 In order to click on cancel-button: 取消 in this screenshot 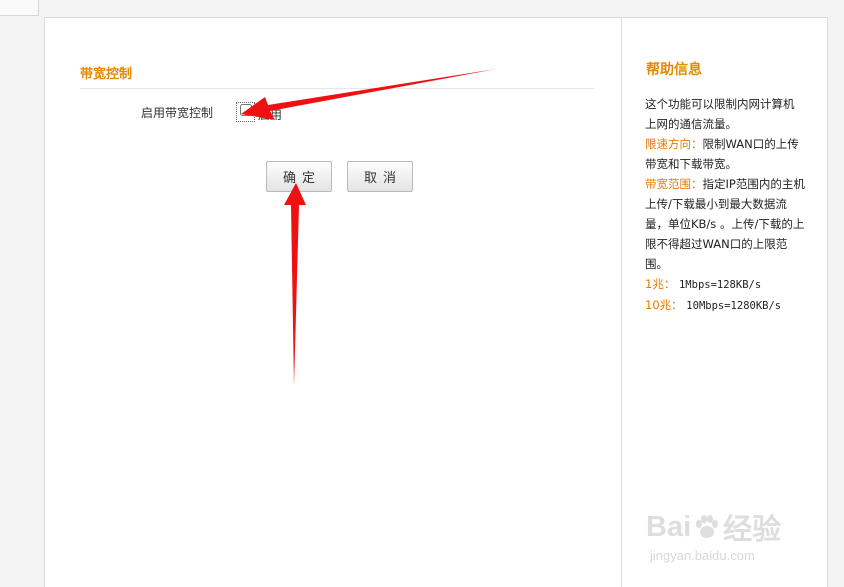, I will do `click(380, 176)`.